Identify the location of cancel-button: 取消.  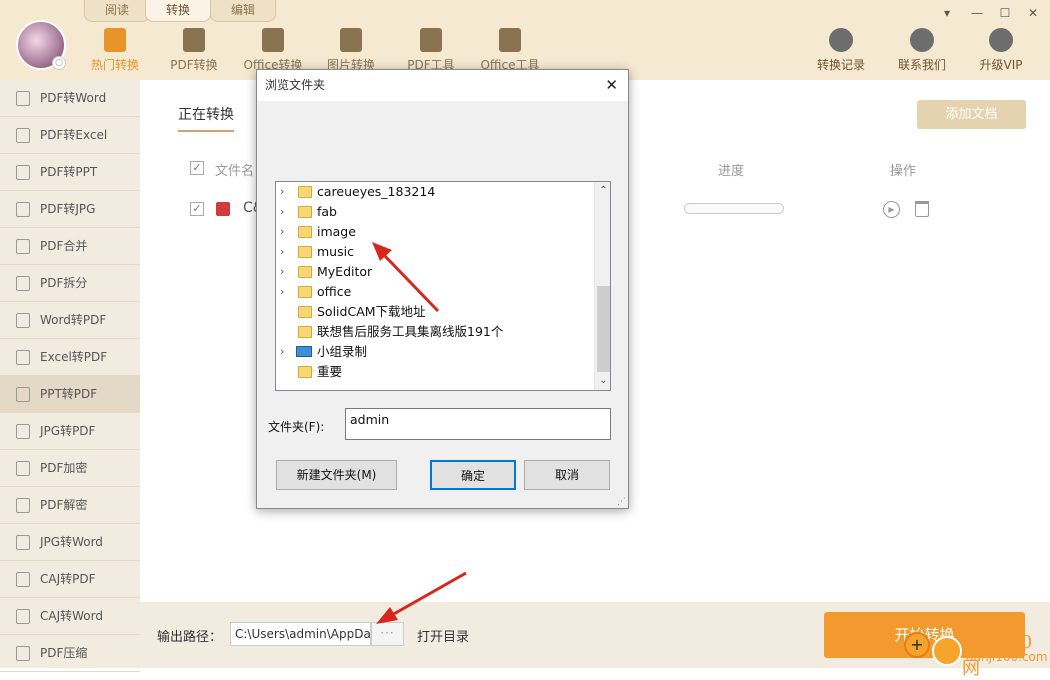
(567, 475).